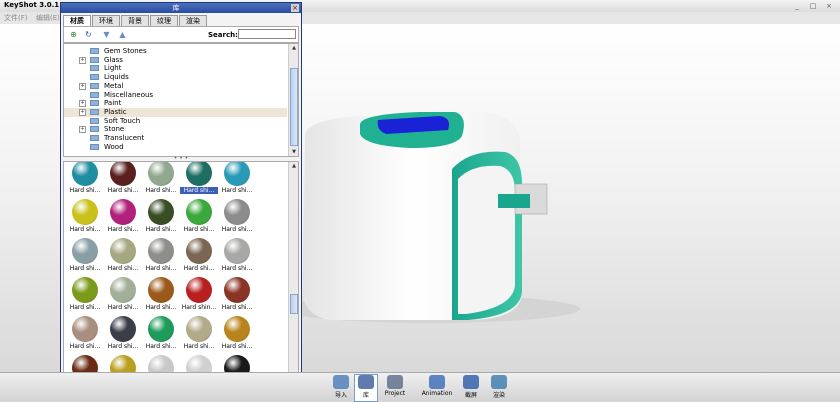 The image size is (840, 402). What do you see at coordinates (341, 388) in the screenshot?
I see `toolbar-import-button: 导入` at bounding box center [341, 388].